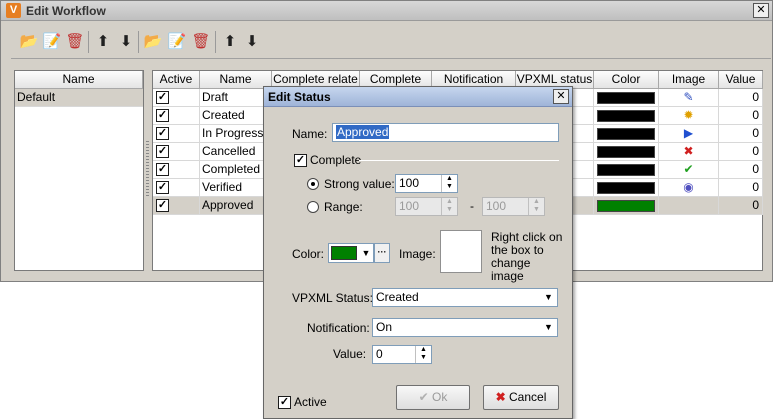  What do you see at coordinates (445, 132) in the screenshot?
I see `name-input: Approved` at bounding box center [445, 132].